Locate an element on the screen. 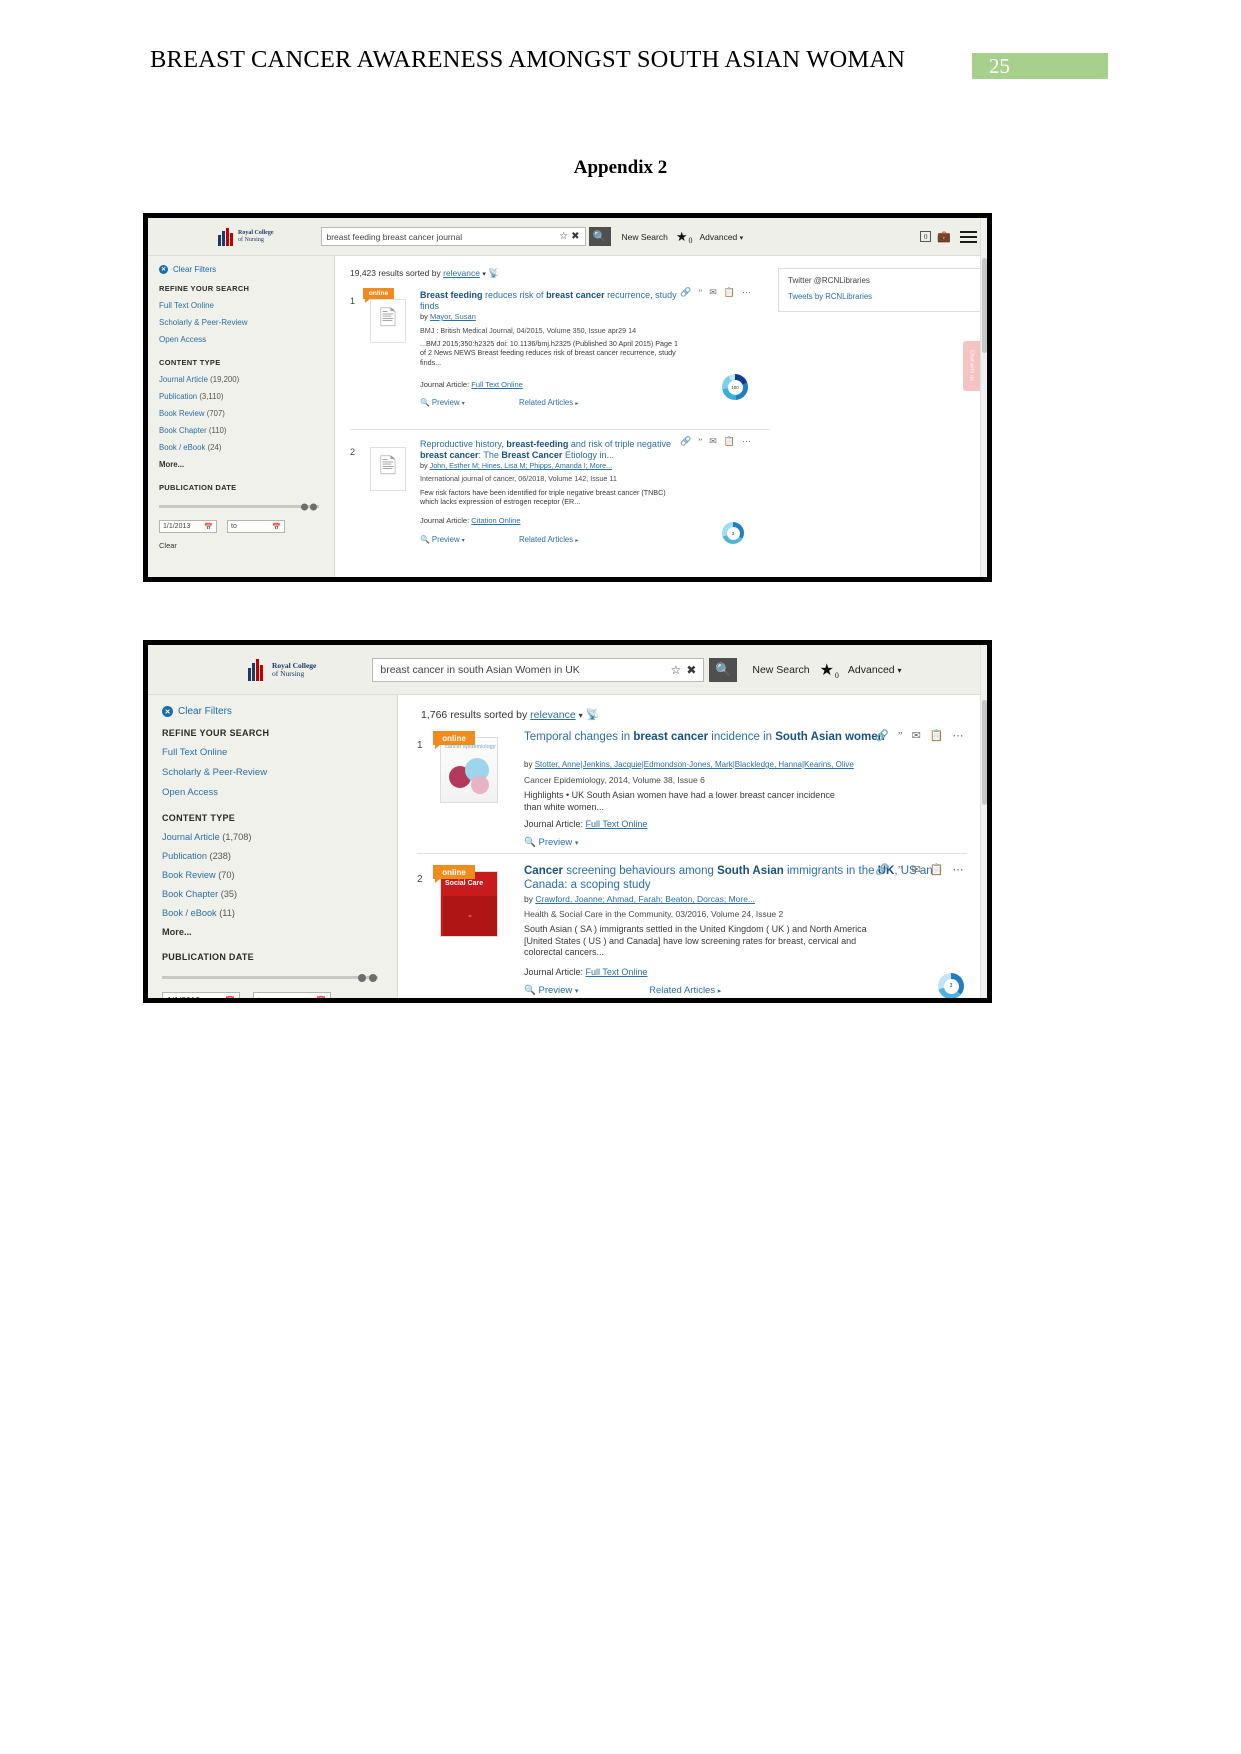 This screenshot has height=1754, width=1241. chat-with-us-tab-1: Chat with us is located at coordinates (971, 366).